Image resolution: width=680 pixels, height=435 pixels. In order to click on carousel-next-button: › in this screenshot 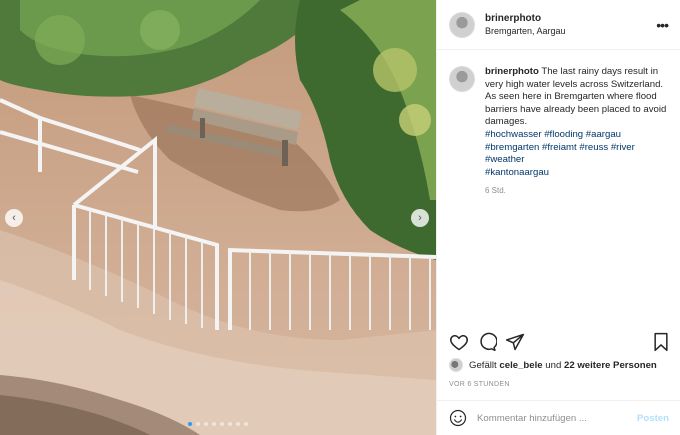, I will do `click(420, 218)`.